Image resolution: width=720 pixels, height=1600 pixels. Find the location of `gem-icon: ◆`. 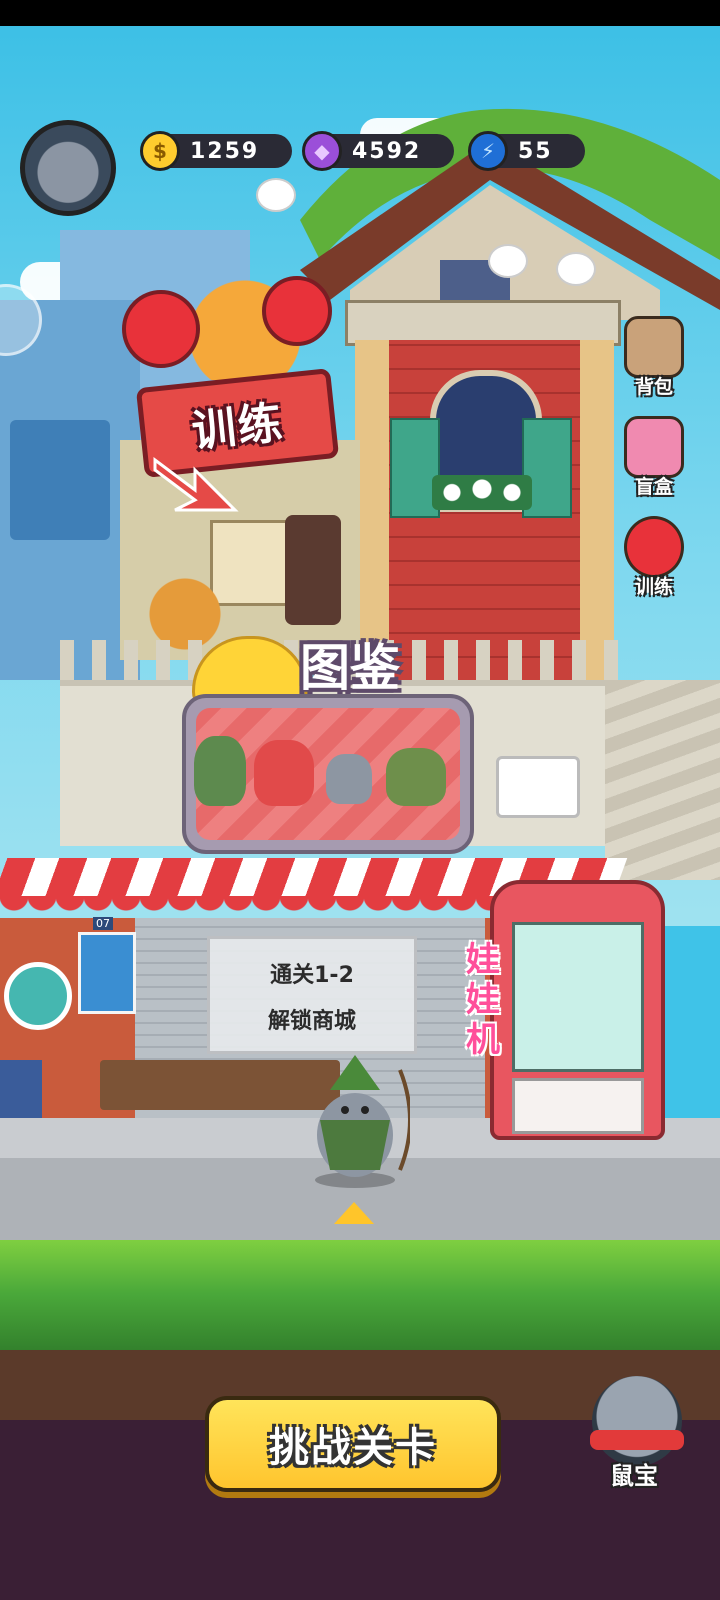

gem-icon: ◆ is located at coordinates (322, 151).